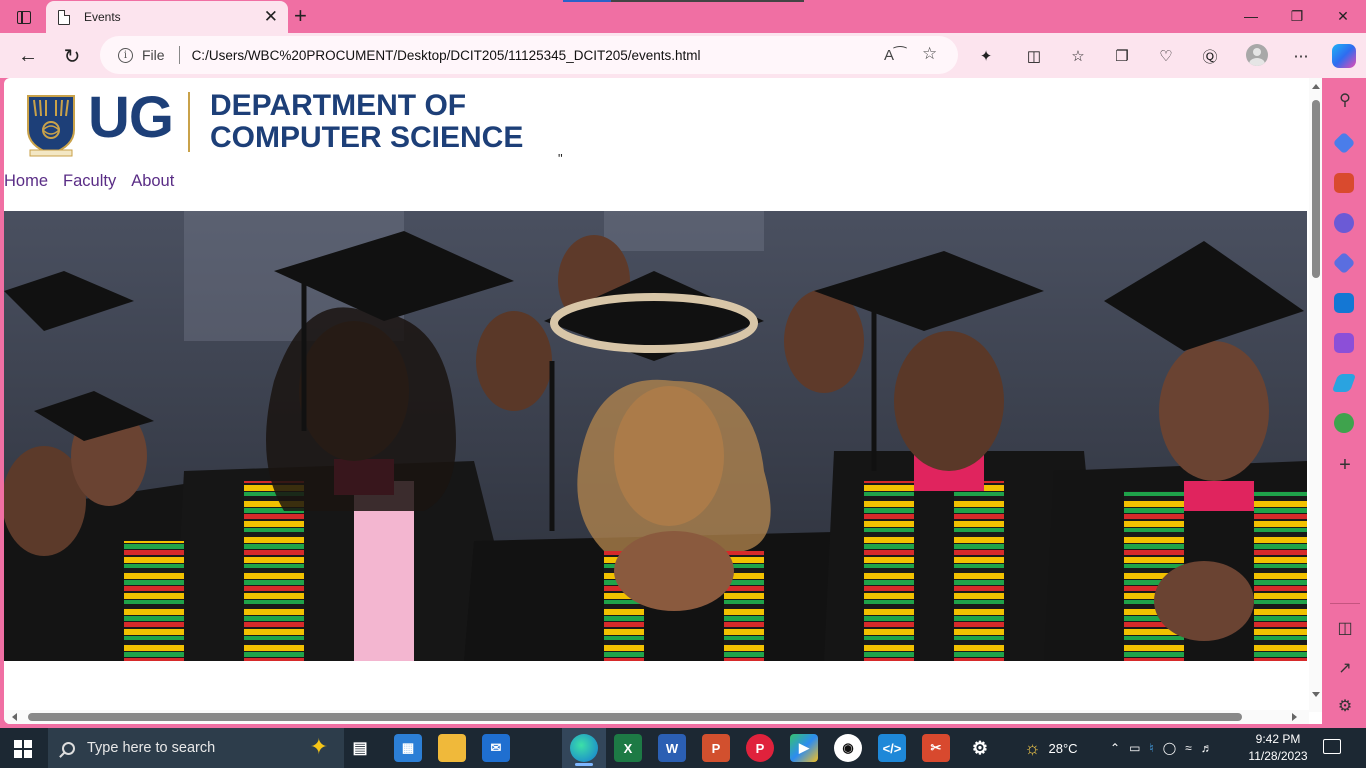  What do you see at coordinates (929, 54) in the screenshot?
I see `favorite-star-icon: ☆` at bounding box center [929, 54].